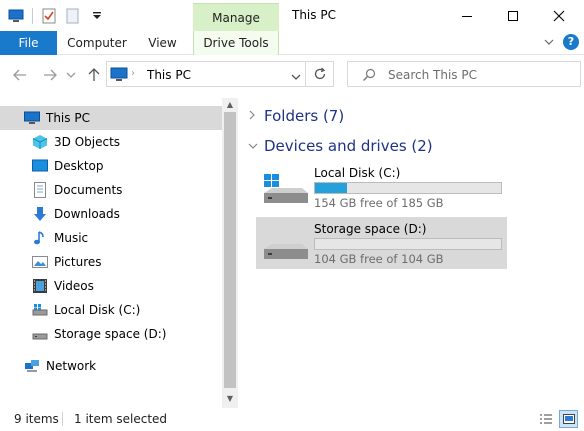 Image resolution: width=584 pixels, height=431 pixels. Describe the element at coordinates (314, 15) in the screenshot. I see `window-title: This PC` at that location.